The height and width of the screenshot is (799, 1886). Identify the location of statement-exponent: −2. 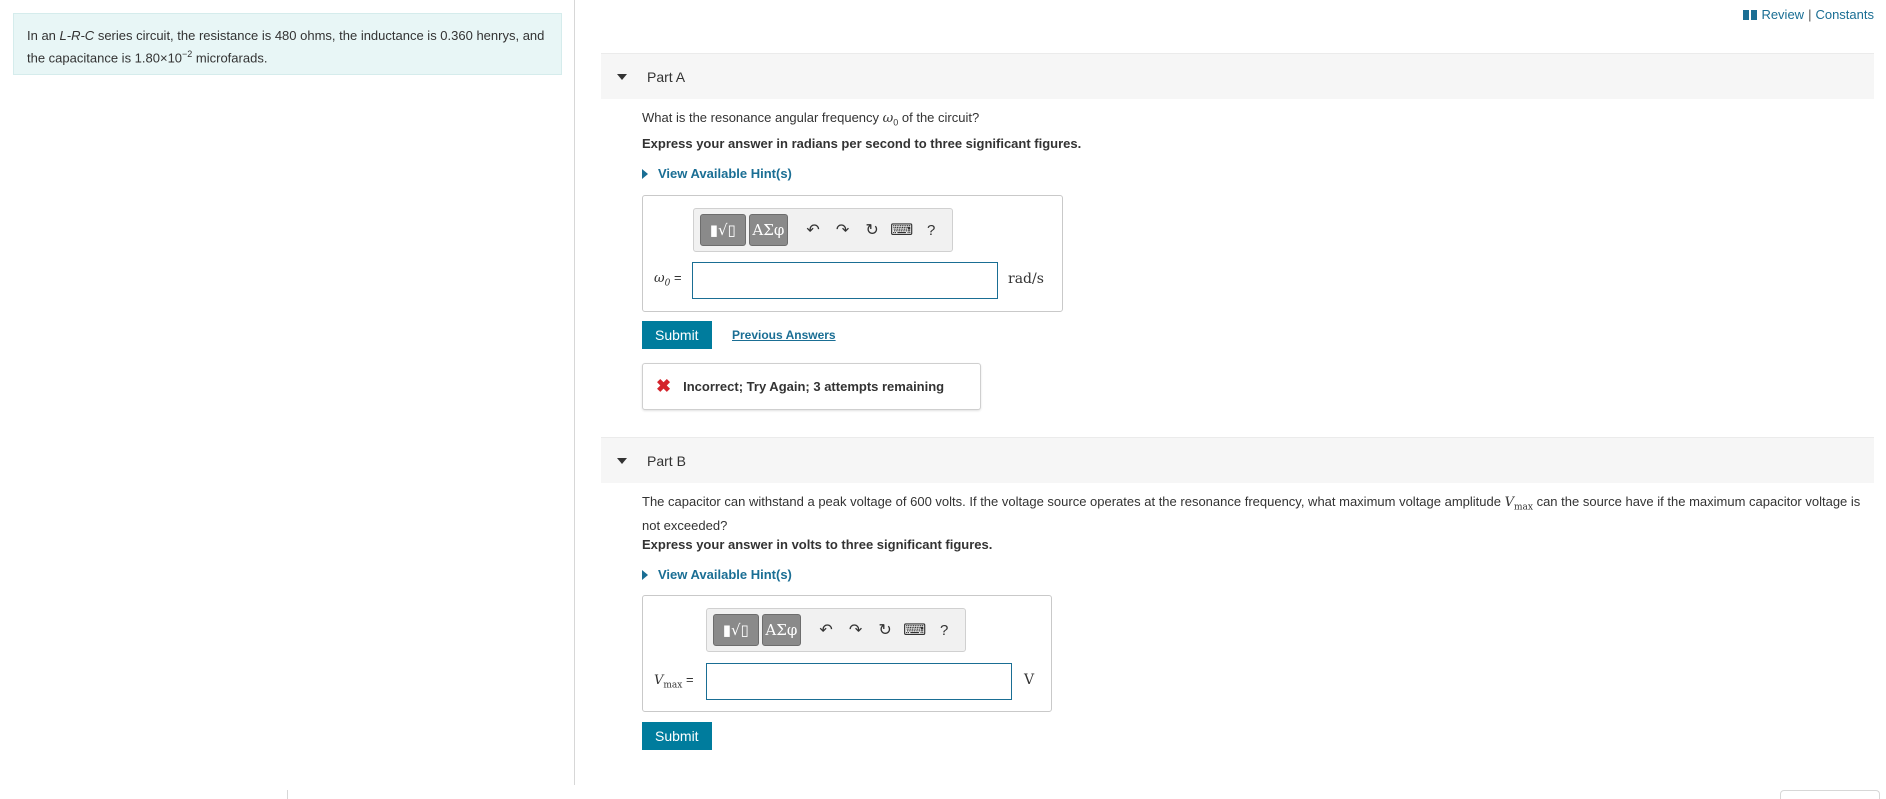
(187, 54).